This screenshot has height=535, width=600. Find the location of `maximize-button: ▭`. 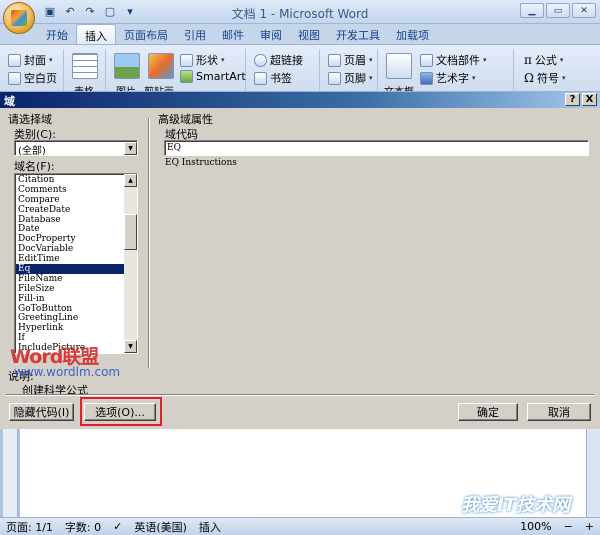

maximize-button: ▭ is located at coordinates (558, 10).